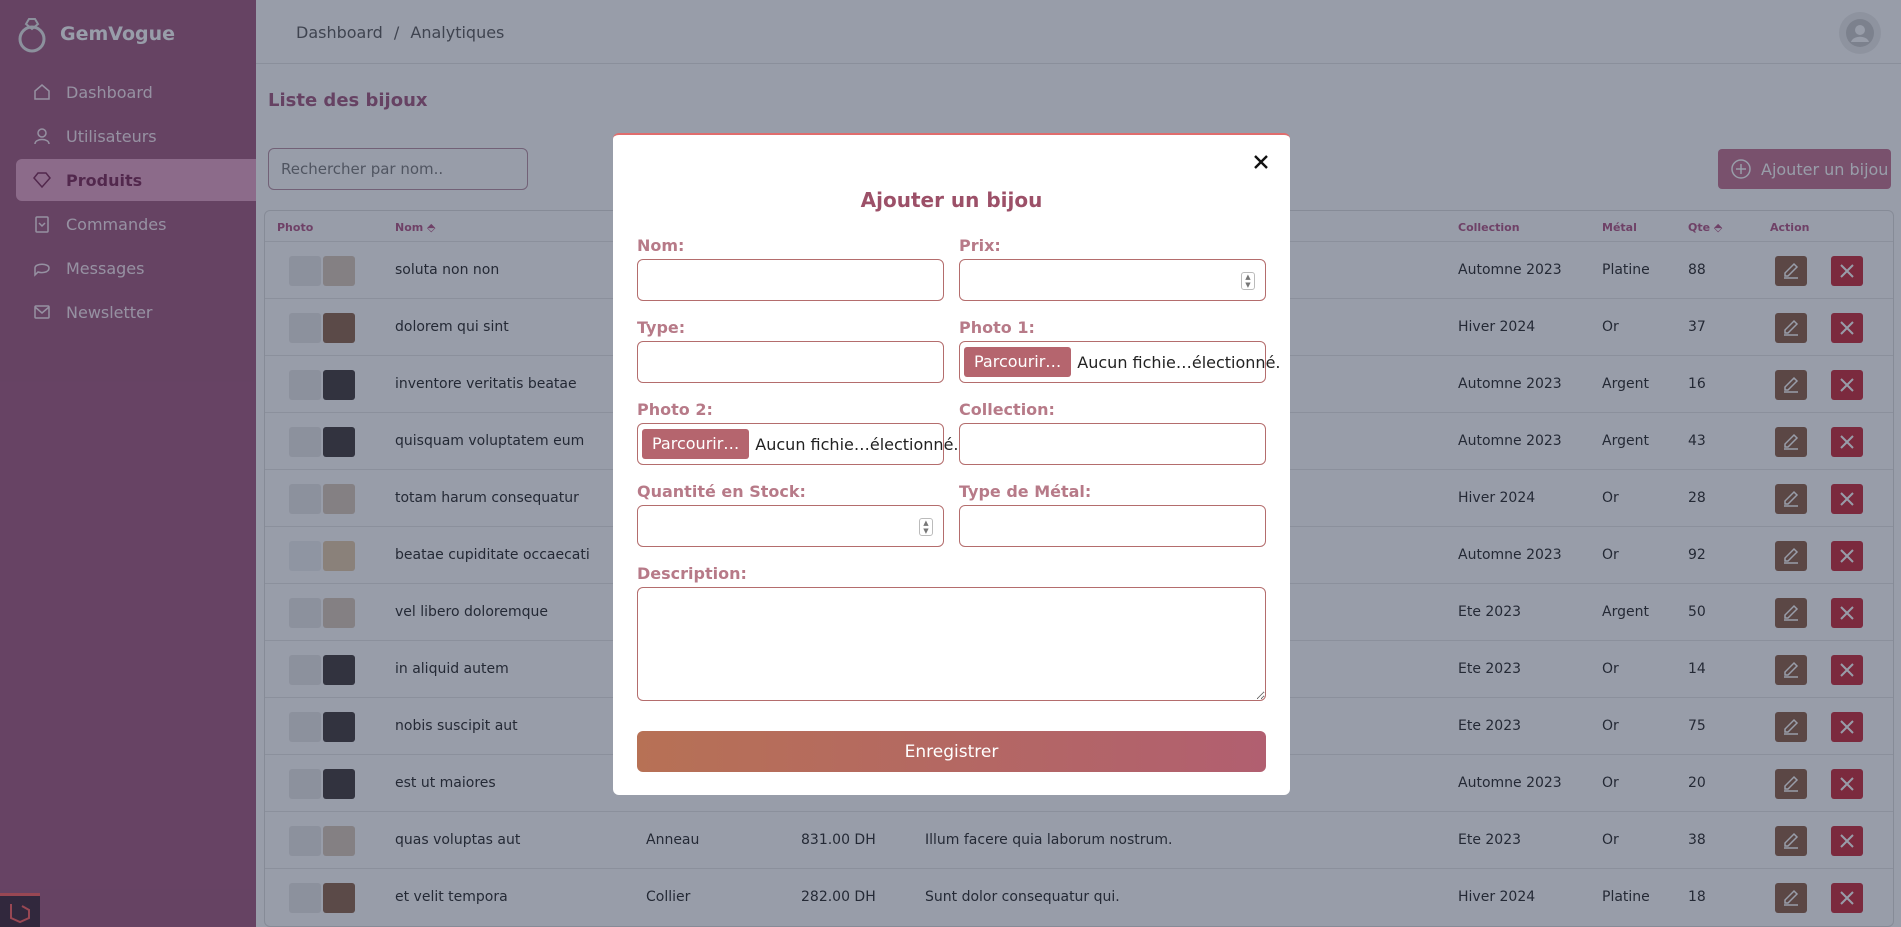  What do you see at coordinates (1112, 444) in the screenshot?
I see `collection-input` at bounding box center [1112, 444].